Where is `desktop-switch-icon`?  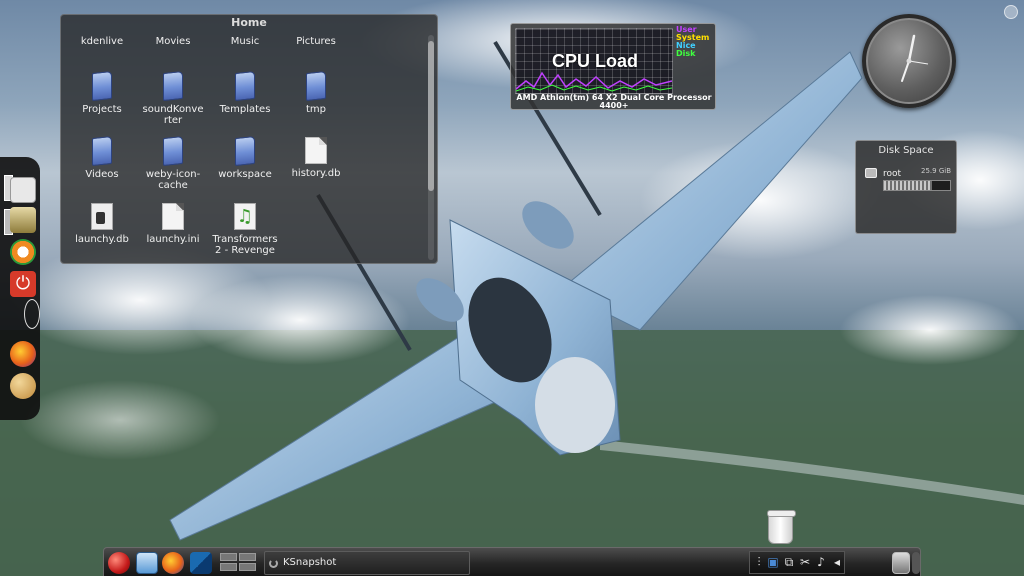 desktop-switch-icon is located at coordinates (201, 563).